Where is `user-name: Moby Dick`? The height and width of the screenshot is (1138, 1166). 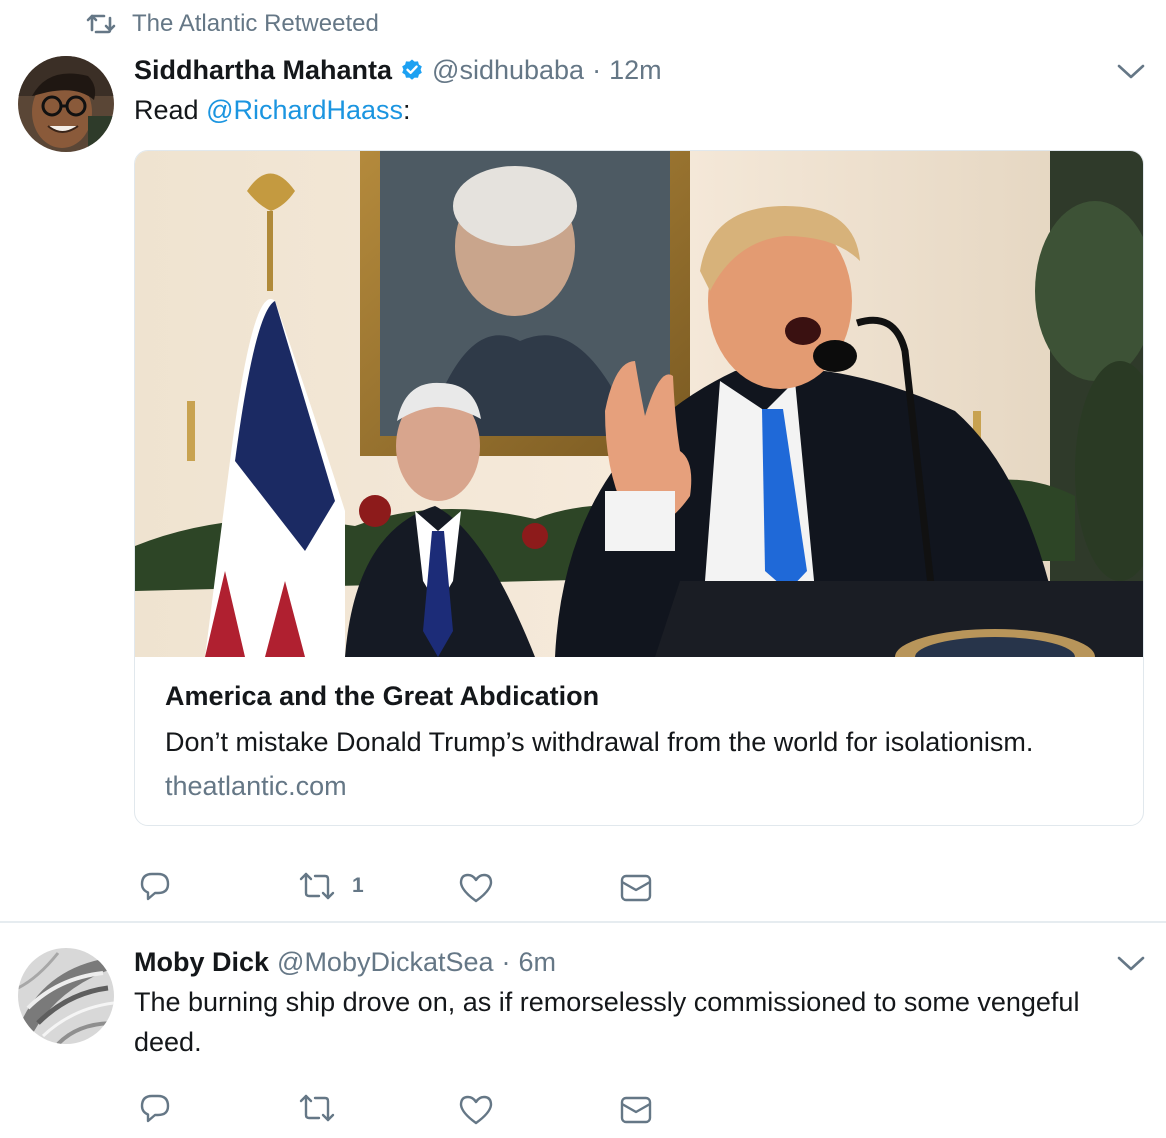 user-name: Moby Dick is located at coordinates (201, 962).